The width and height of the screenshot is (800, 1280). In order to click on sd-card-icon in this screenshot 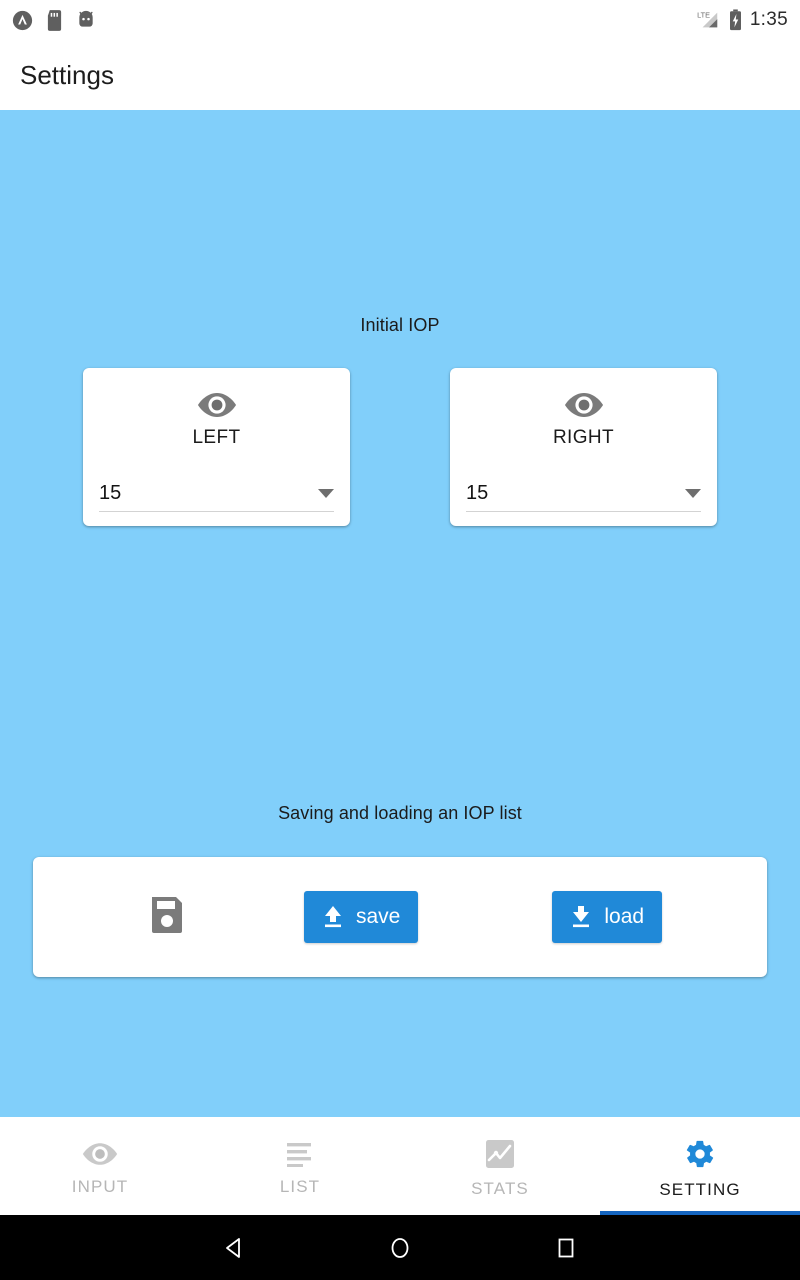, I will do `click(54, 20)`.